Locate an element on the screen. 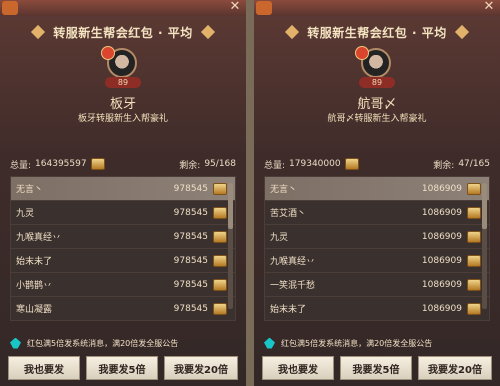 The image size is (500, 386). list-item: 寒山凝露 978545 is located at coordinates (123, 309).